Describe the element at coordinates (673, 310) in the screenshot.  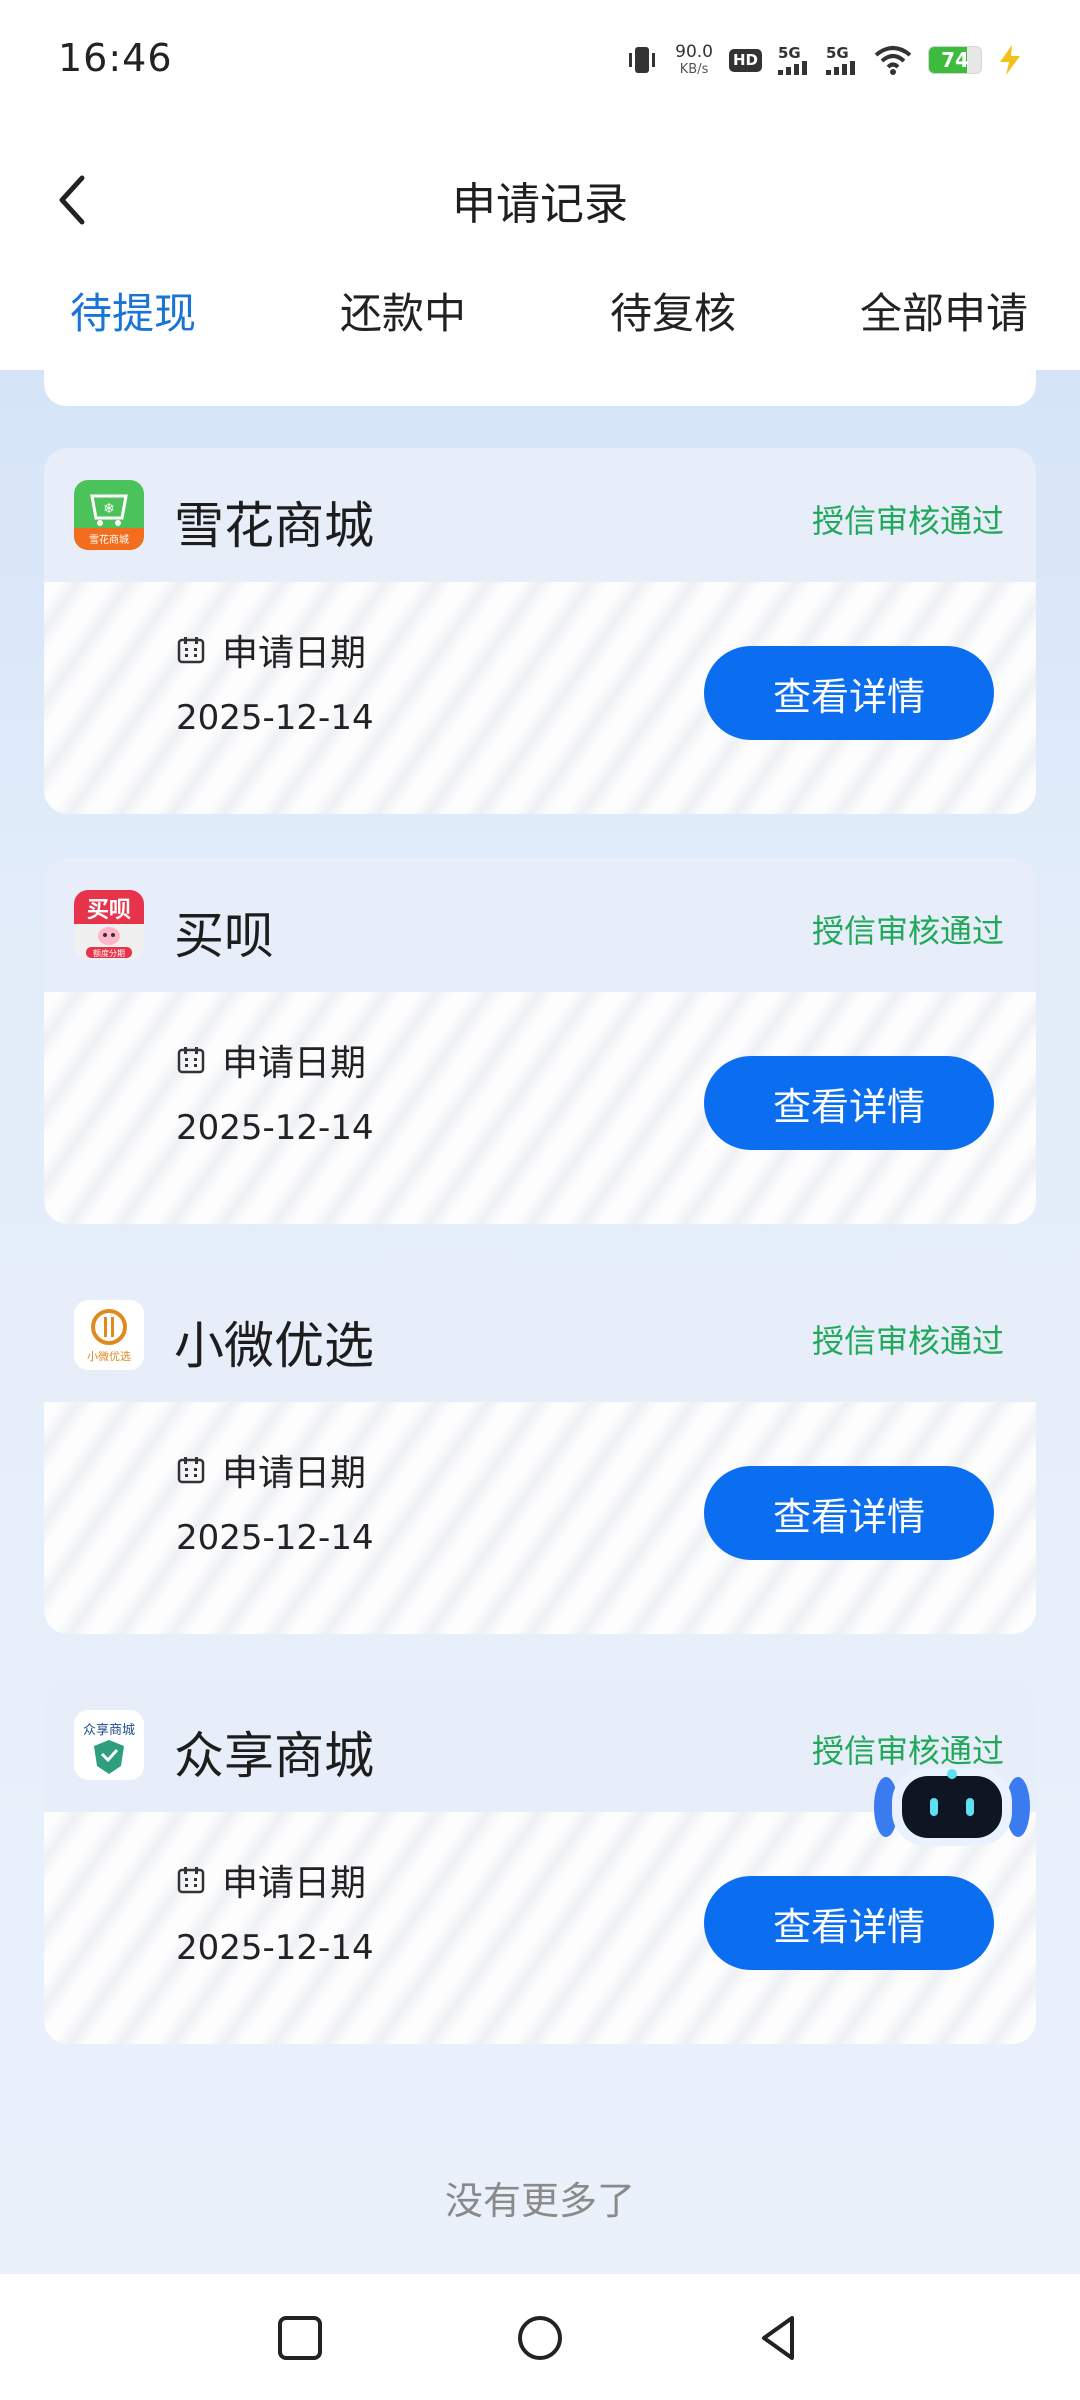
I see `tab-pending-review: 待复核` at that location.